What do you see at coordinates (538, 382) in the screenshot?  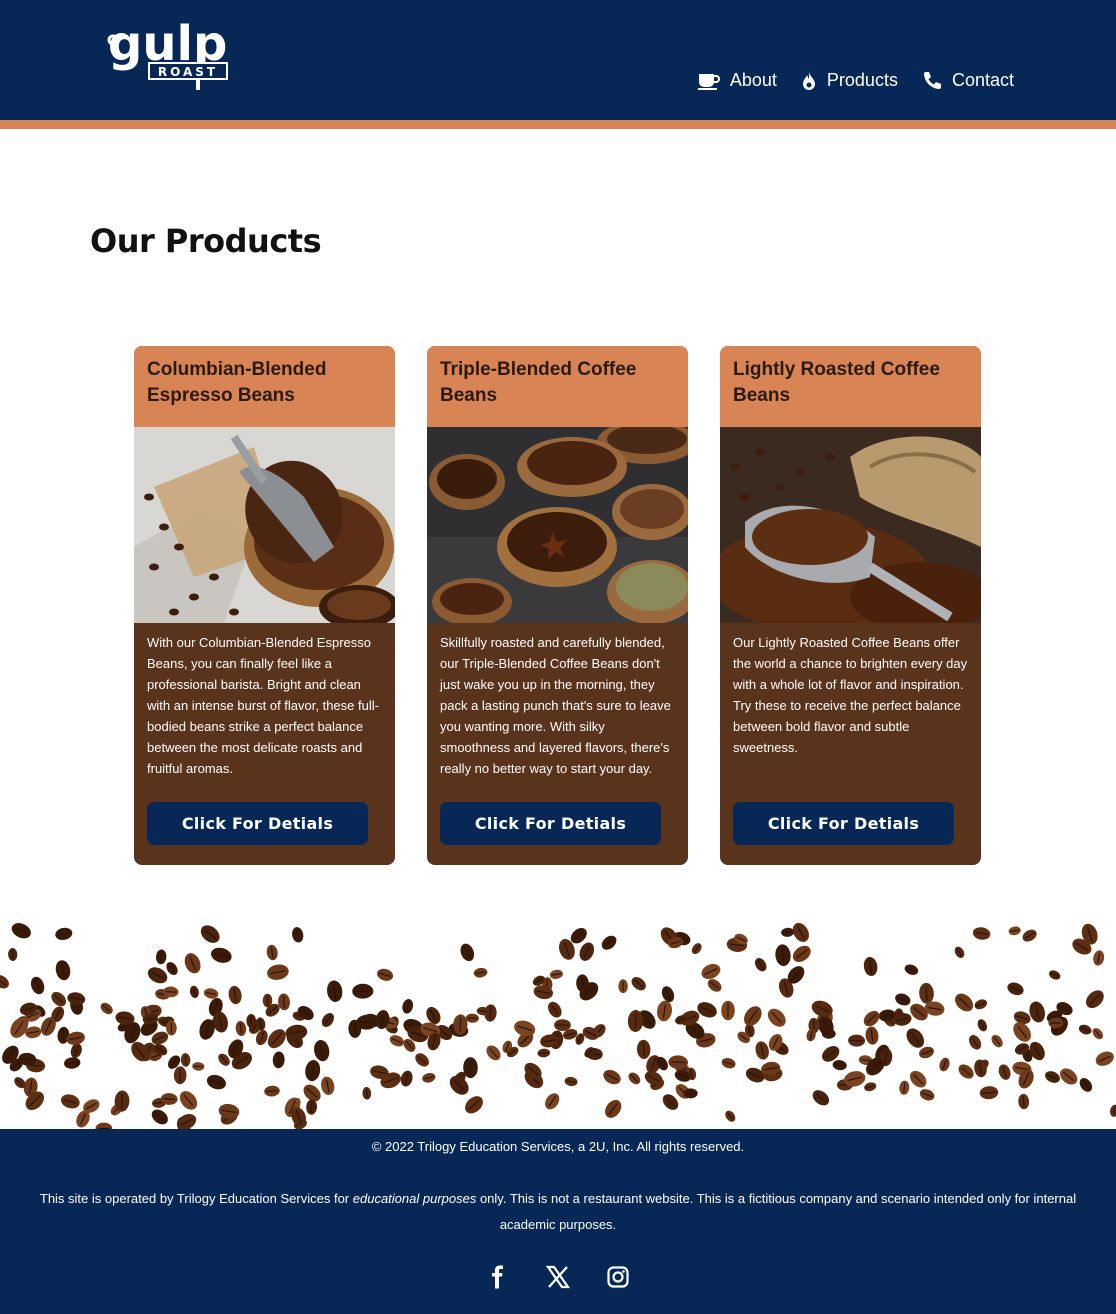 I see `card-title: Triple-Blended Coffee Beans` at bounding box center [538, 382].